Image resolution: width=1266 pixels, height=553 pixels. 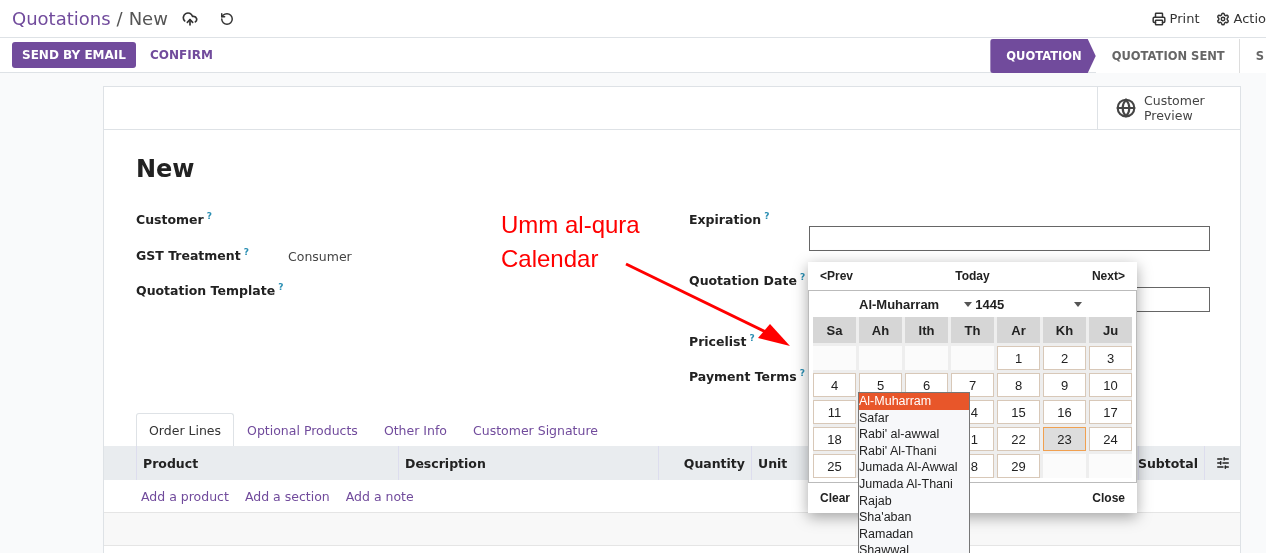 What do you see at coordinates (1064, 358) in the screenshot?
I see `calendar-day: 2` at bounding box center [1064, 358].